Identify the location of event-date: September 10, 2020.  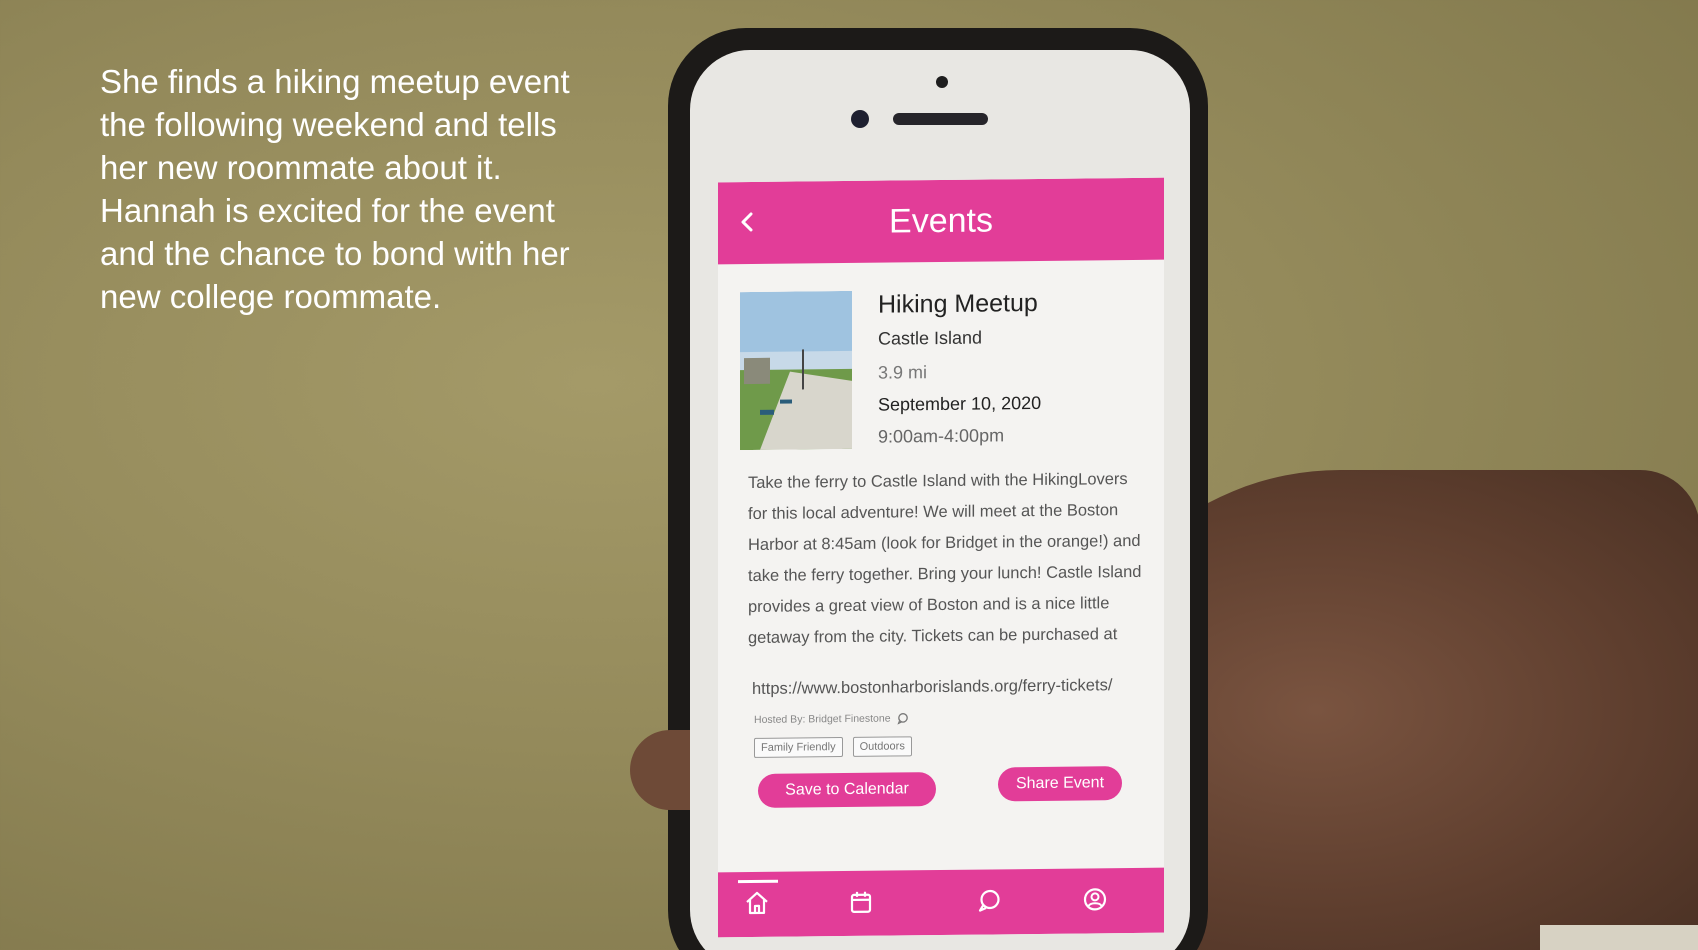
(960, 403).